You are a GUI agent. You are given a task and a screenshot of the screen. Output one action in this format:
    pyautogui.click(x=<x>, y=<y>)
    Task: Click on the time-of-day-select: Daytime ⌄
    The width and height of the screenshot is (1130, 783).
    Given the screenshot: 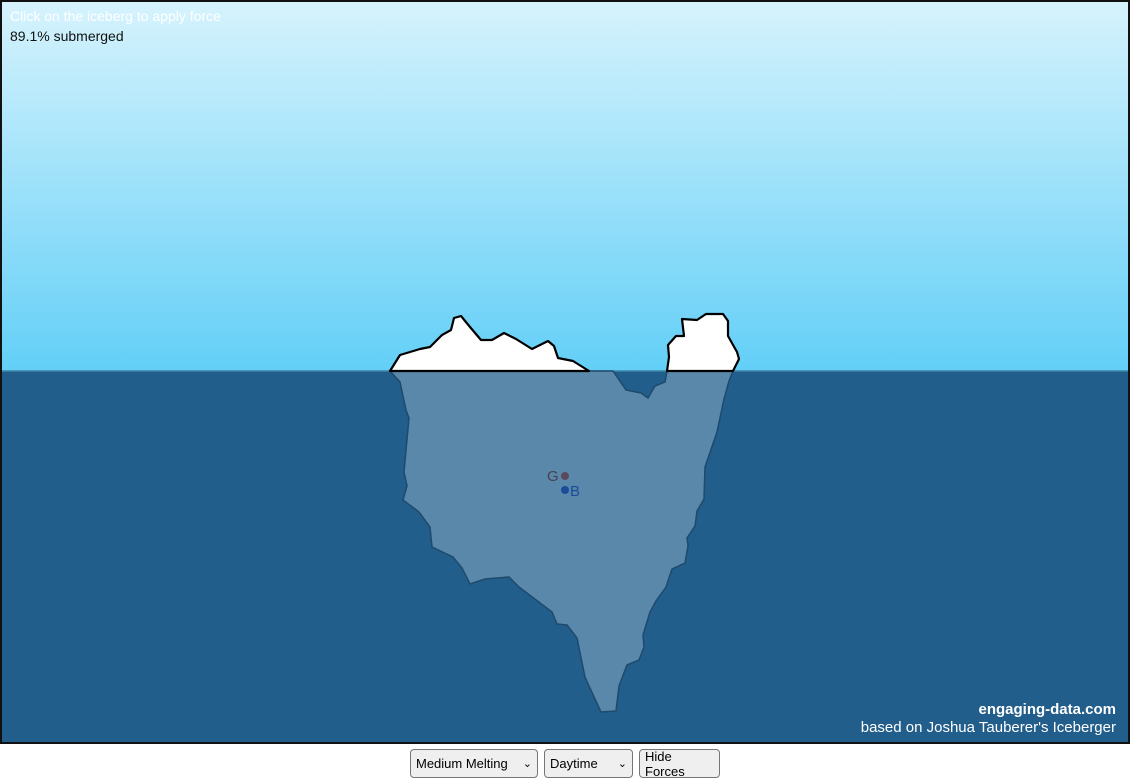 What is the action you would take?
    pyautogui.click(x=588, y=763)
    